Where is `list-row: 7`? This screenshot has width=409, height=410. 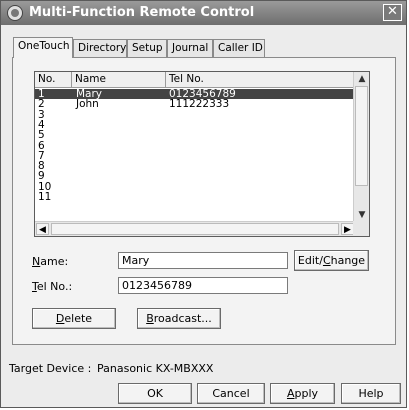 list-row: 7 is located at coordinates (194, 156).